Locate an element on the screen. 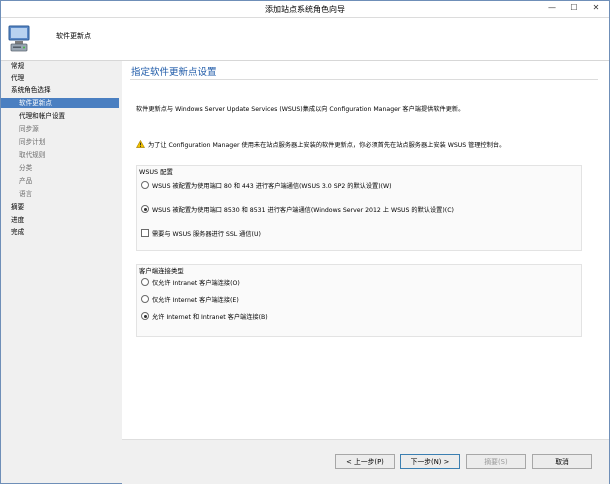  close-button: ✕ is located at coordinates (596, 8).